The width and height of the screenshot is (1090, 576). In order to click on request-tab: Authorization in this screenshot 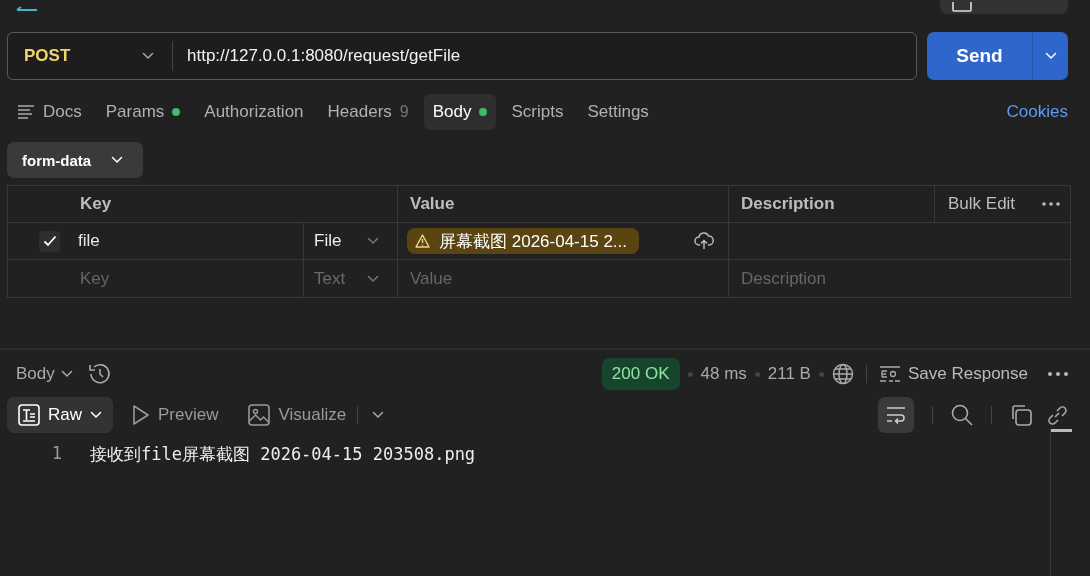, I will do `click(254, 112)`.